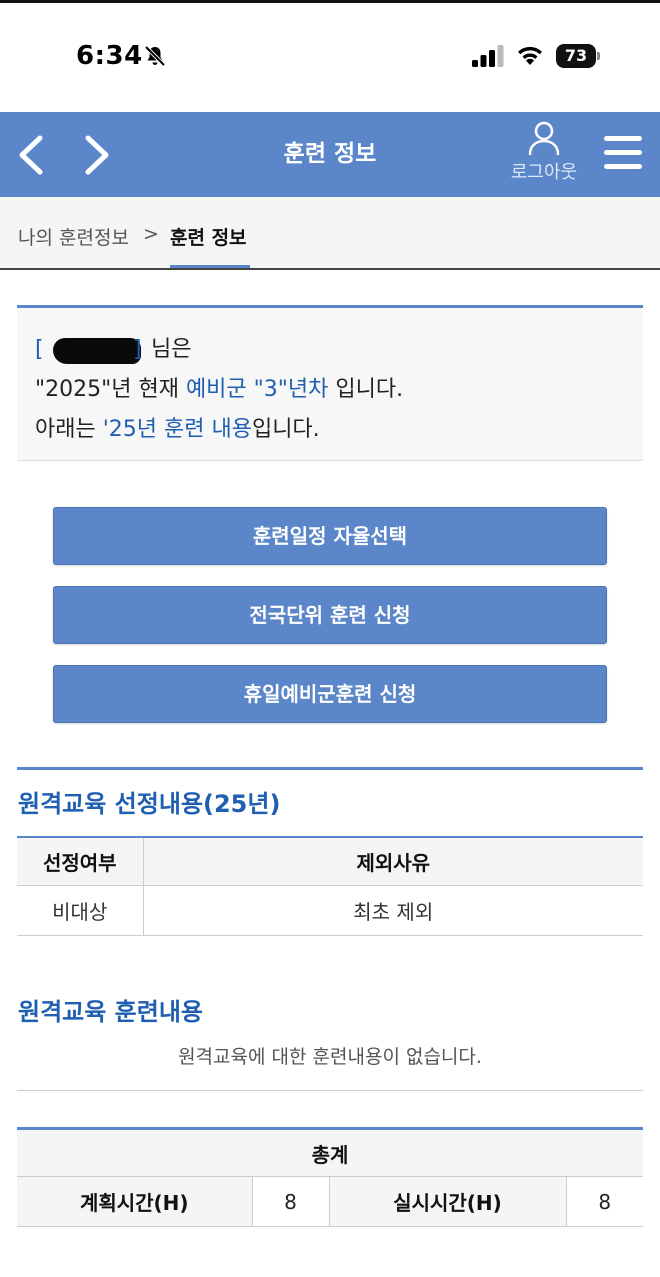 Image resolution: width=660 pixels, height=1277 pixels. Describe the element at coordinates (544, 172) in the screenshot. I see `logout-label: 로그아웃` at that location.